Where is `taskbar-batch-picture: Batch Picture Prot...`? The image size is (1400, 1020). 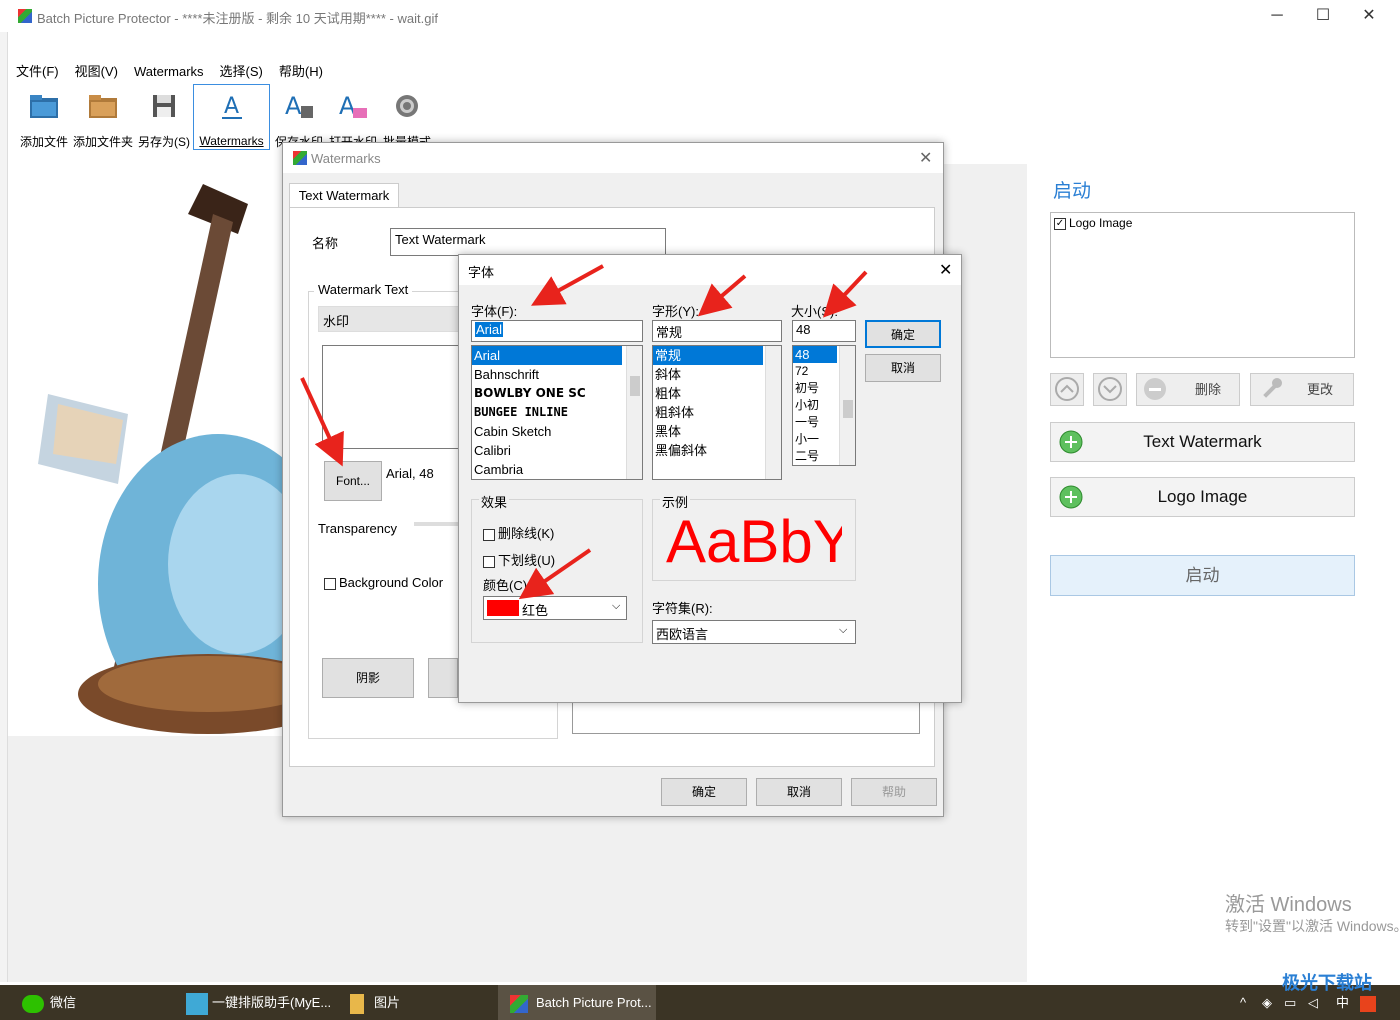 taskbar-batch-picture: Batch Picture Prot... is located at coordinates (577, 1002).